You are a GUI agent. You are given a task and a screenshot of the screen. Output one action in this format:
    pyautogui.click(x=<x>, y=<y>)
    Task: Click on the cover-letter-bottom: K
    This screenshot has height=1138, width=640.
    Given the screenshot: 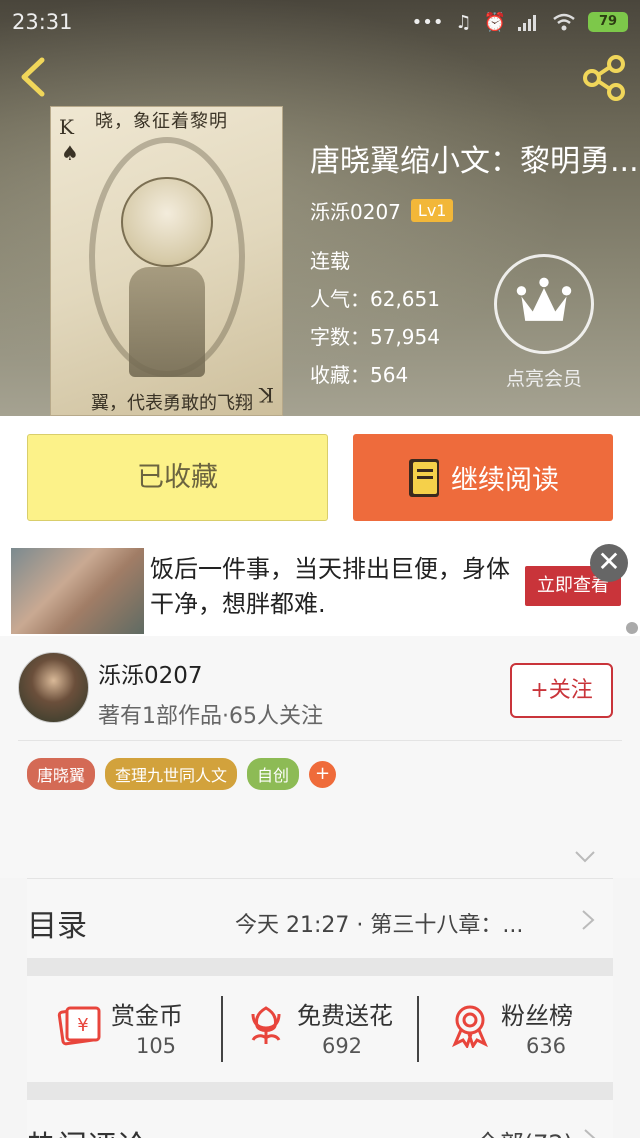 What is the action you would take?
    pyautogui.click(x=266, y=395)
    